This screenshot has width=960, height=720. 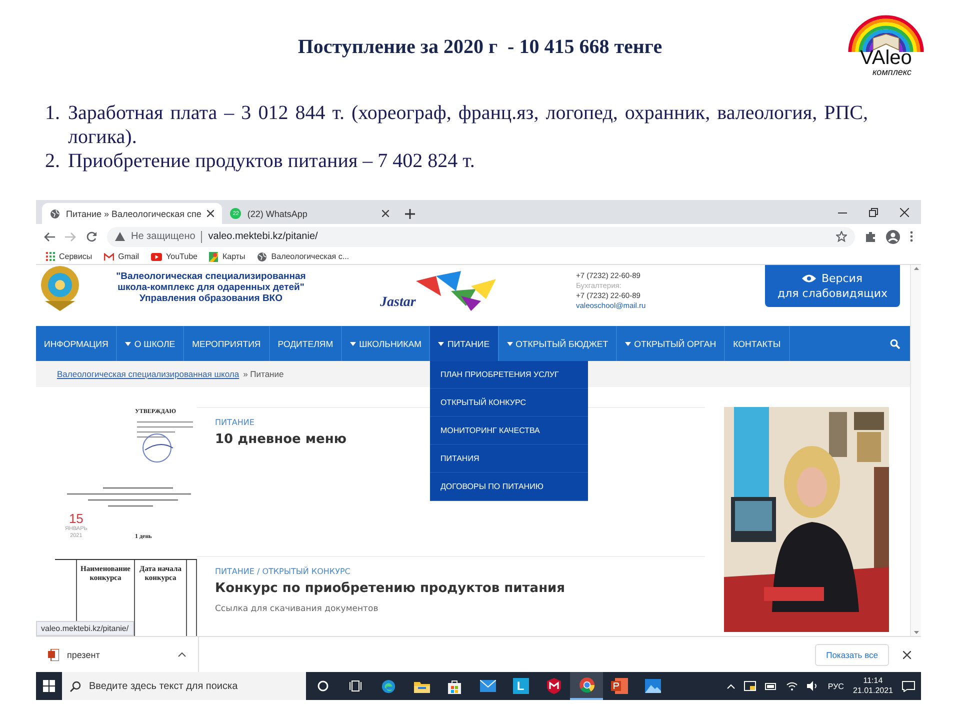 I want to click on status-url: valeo.mektebi.kz/pitanie/, so click(x=85, y=628).